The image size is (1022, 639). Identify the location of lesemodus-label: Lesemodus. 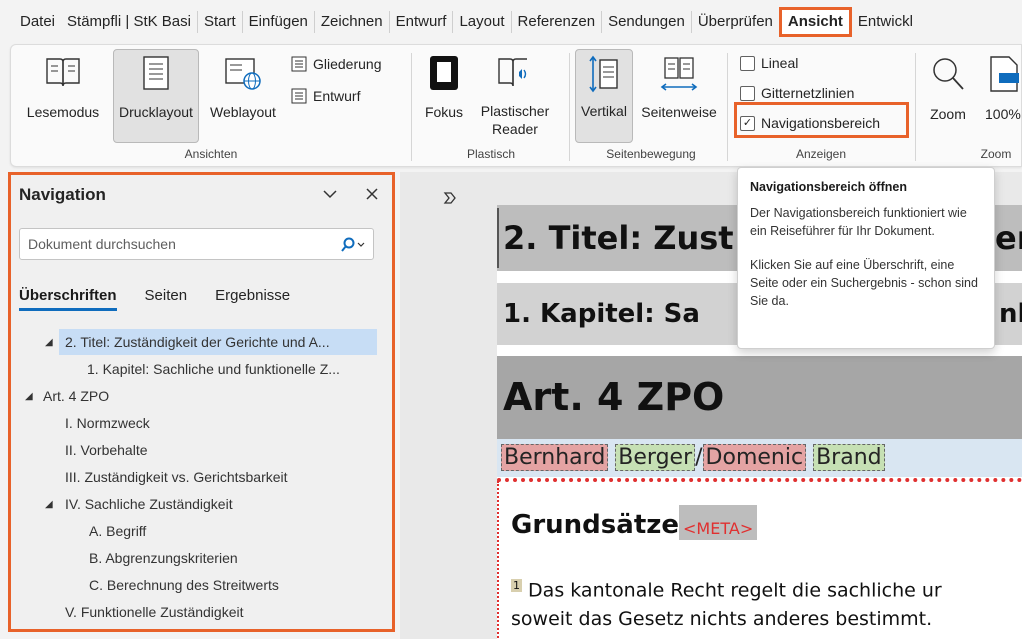
(63, 112).